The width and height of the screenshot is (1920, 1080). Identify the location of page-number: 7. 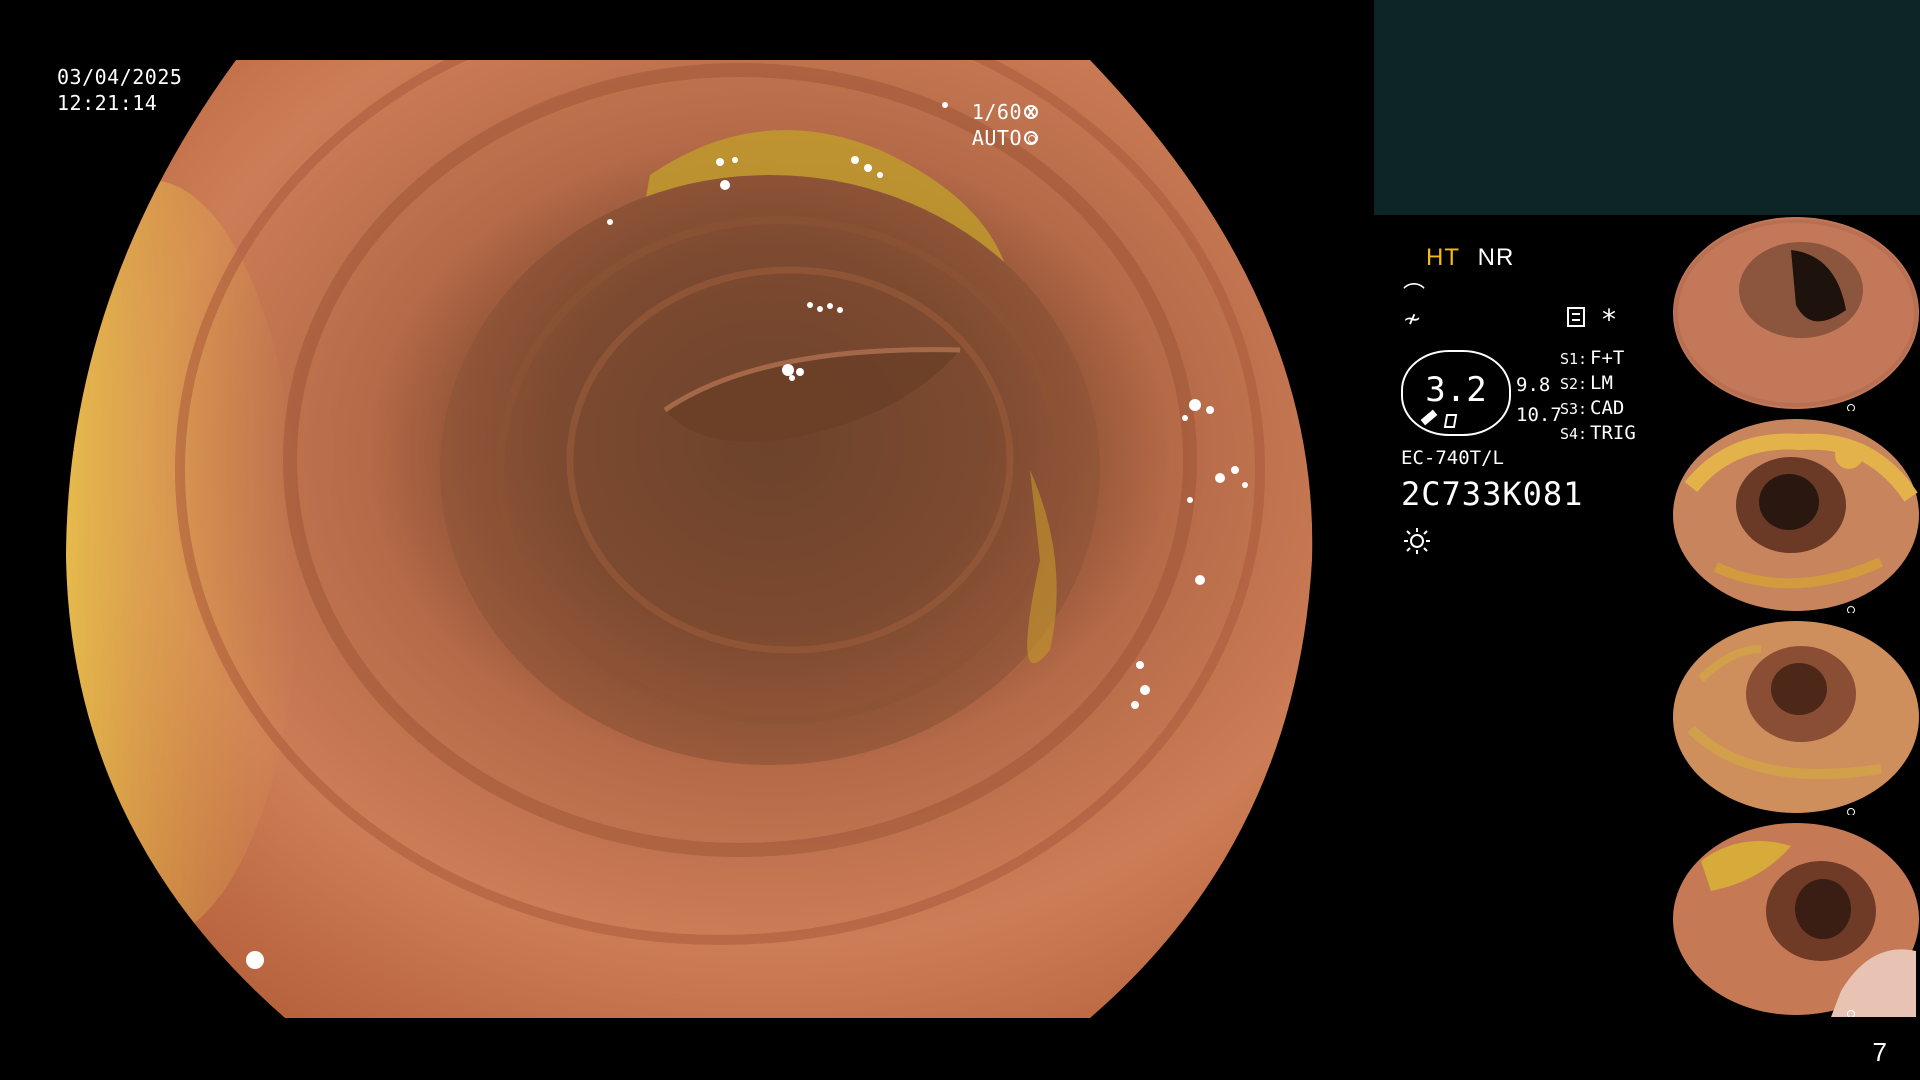
(1879, 1052).